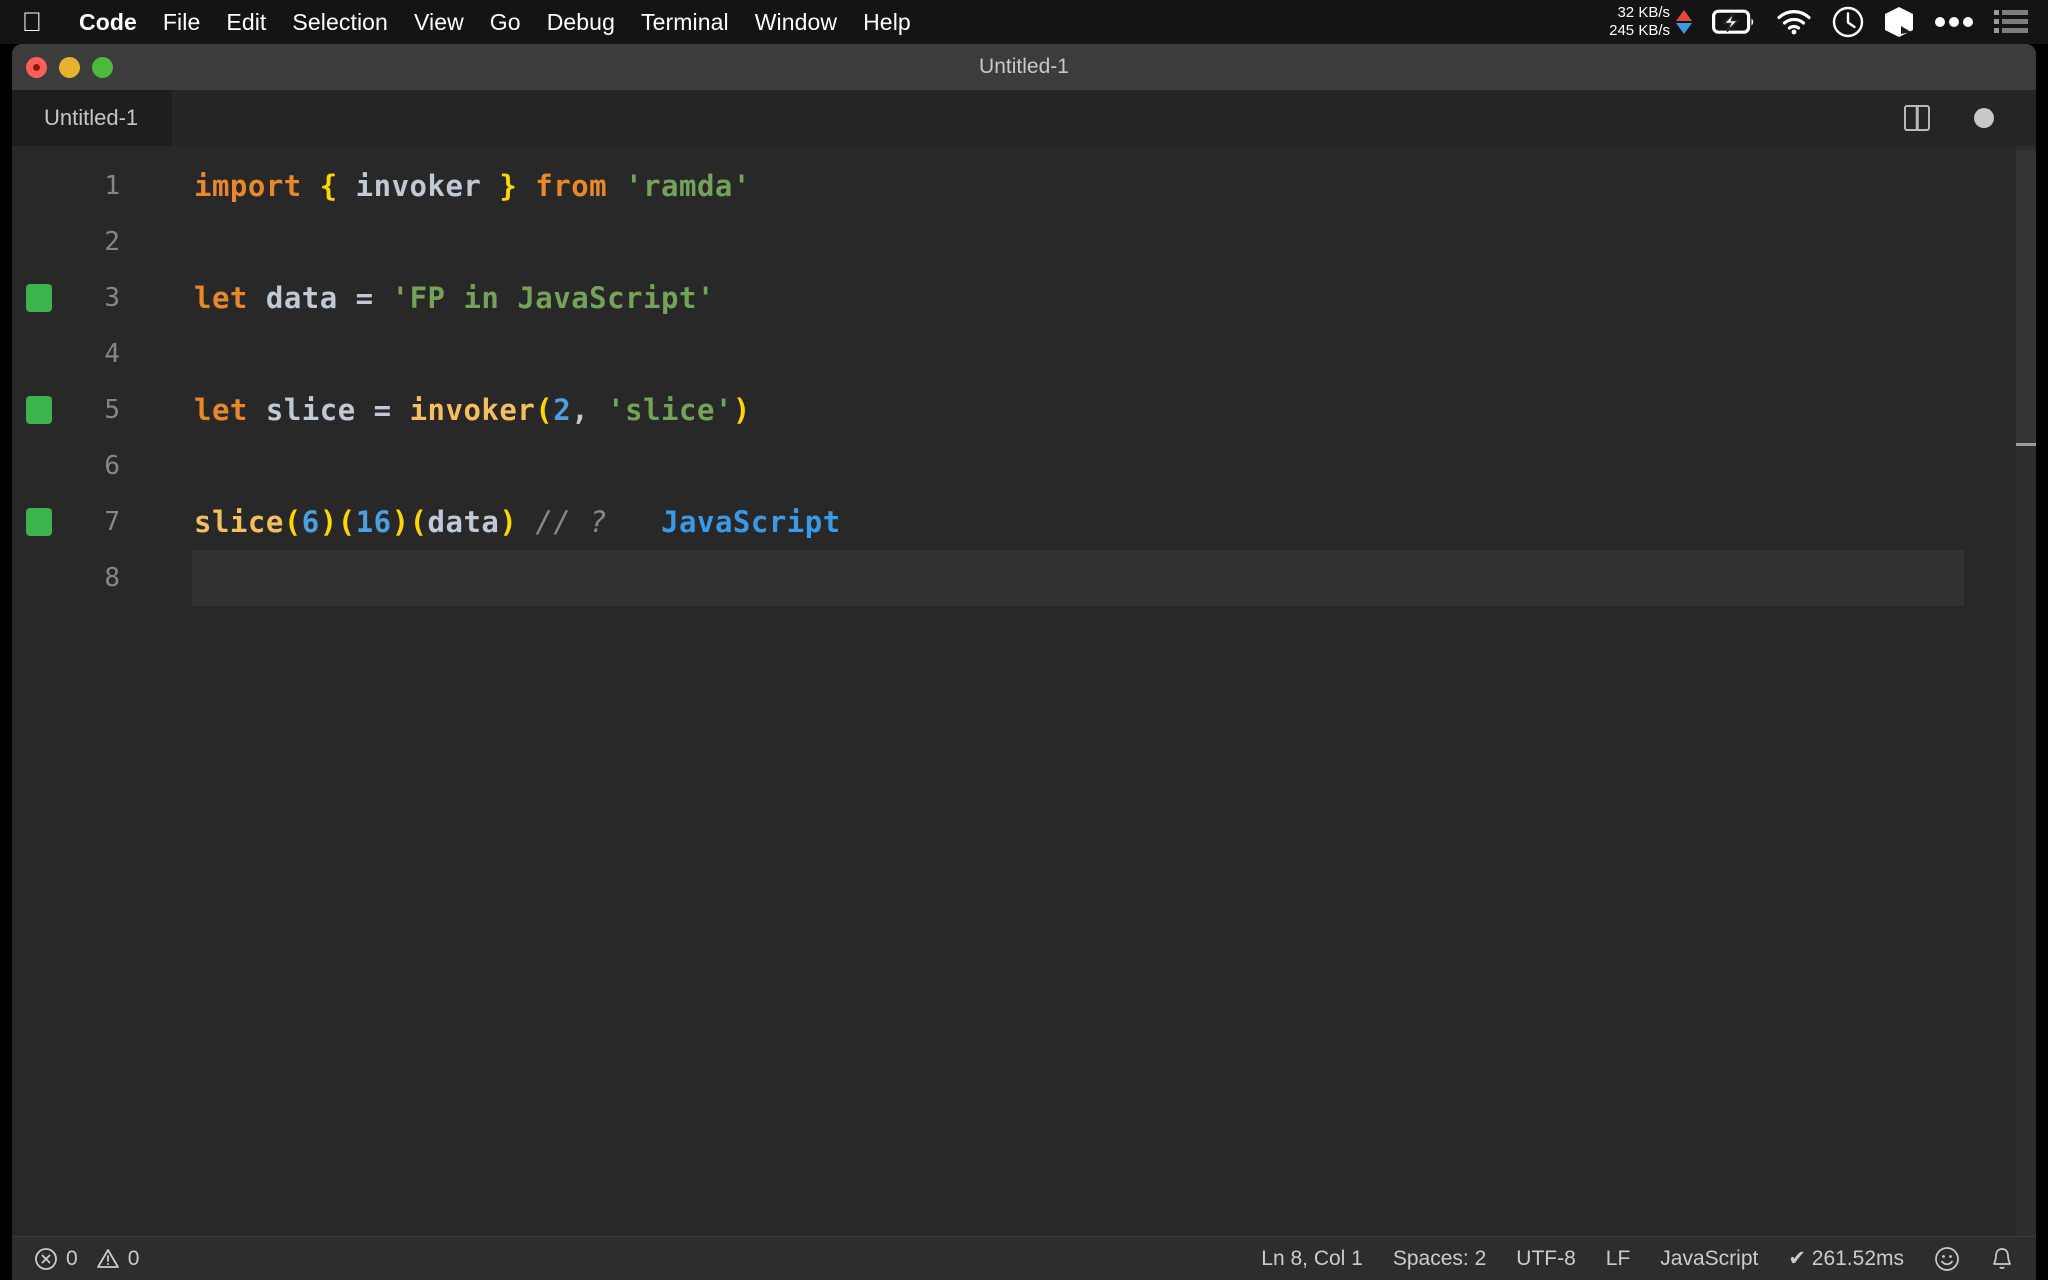 This screenshot has width=2048, height=1280. What do you see at coordinates (112, 578) in the screenshot?
I see `line-number: 8` at bounding box center [112, 578].